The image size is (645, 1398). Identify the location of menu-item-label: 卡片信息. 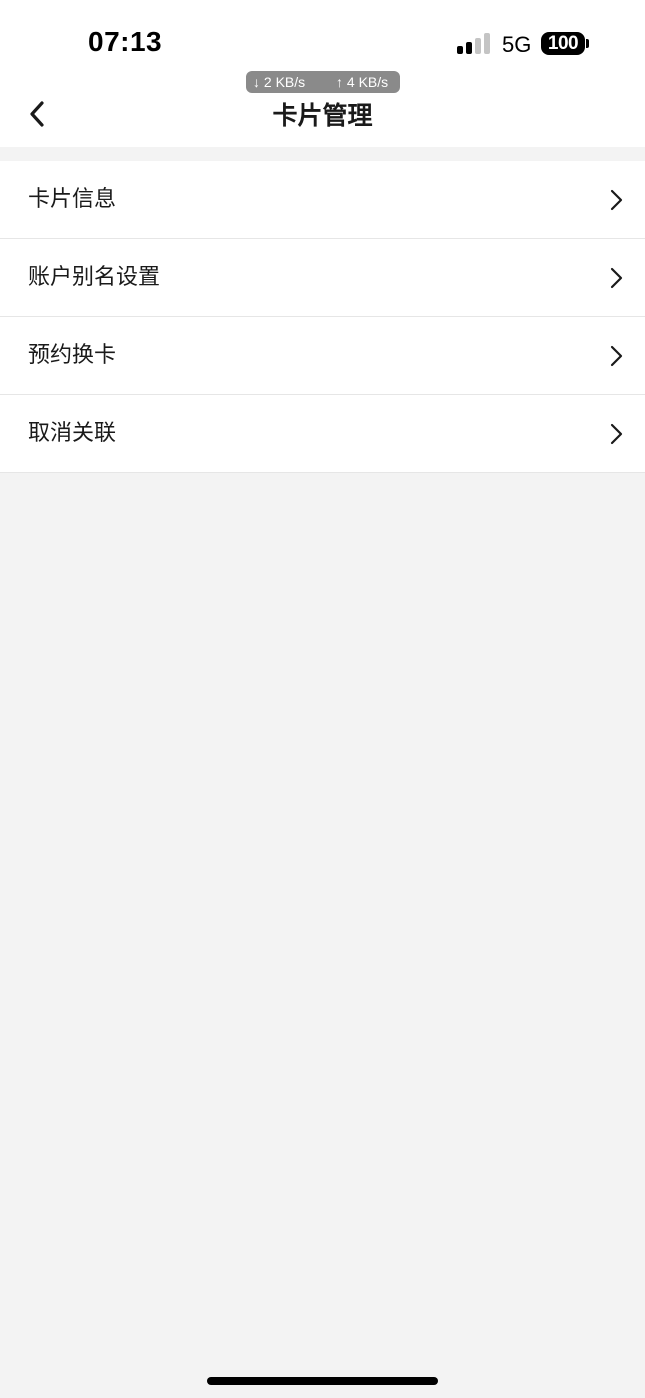
(72, 199).